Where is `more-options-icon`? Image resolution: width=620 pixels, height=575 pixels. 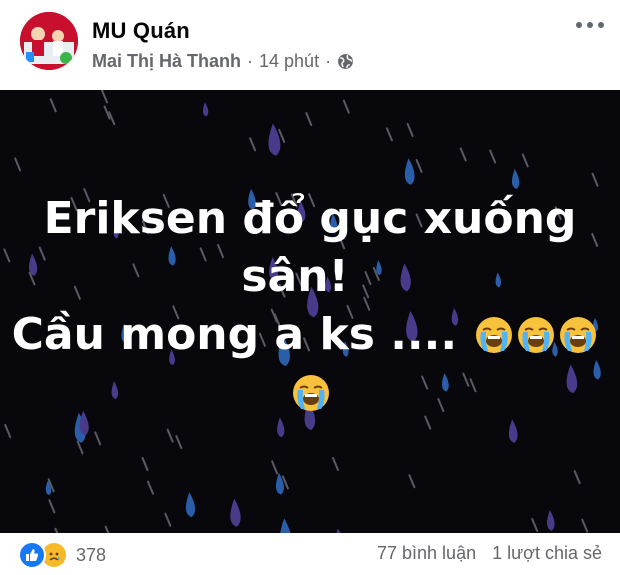 more-options-icon is located at coordinates (590, 25).